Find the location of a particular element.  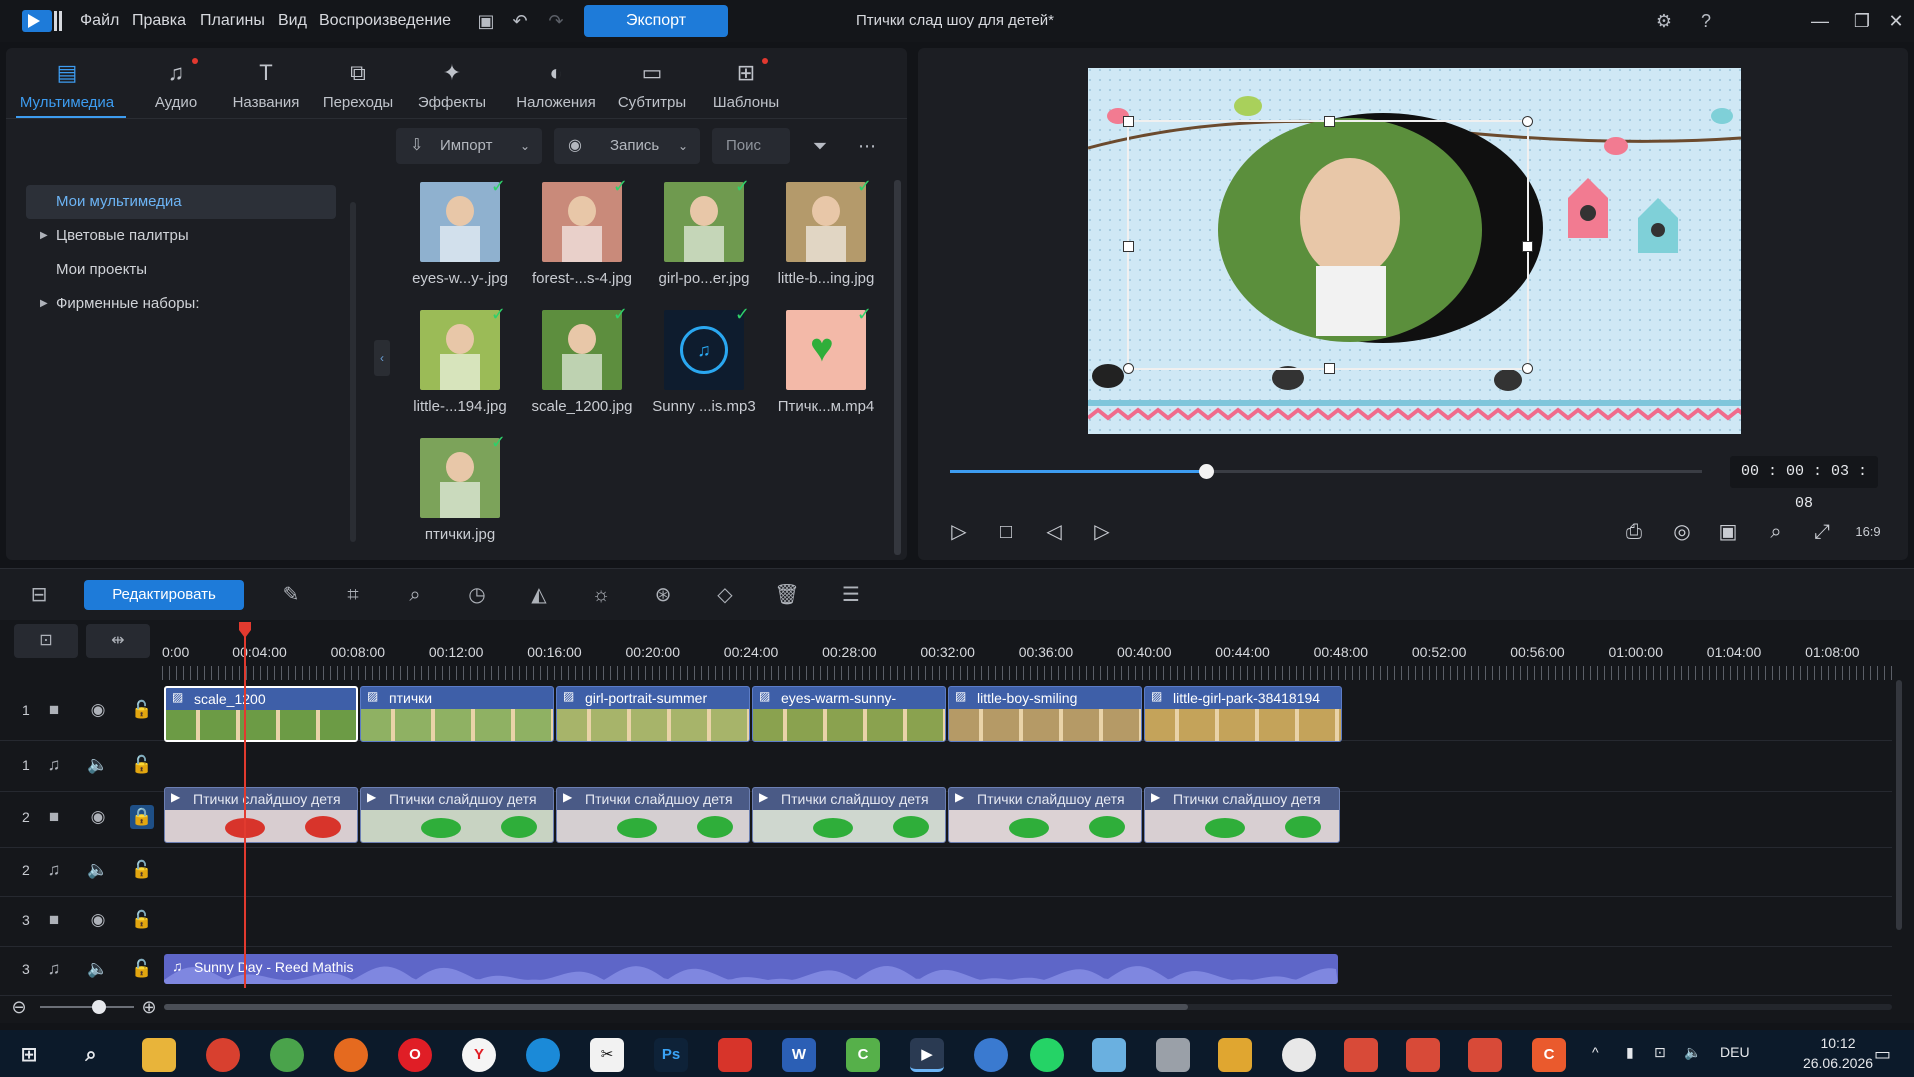

close-icon: ✕ is located at coordinates (1896, 21).